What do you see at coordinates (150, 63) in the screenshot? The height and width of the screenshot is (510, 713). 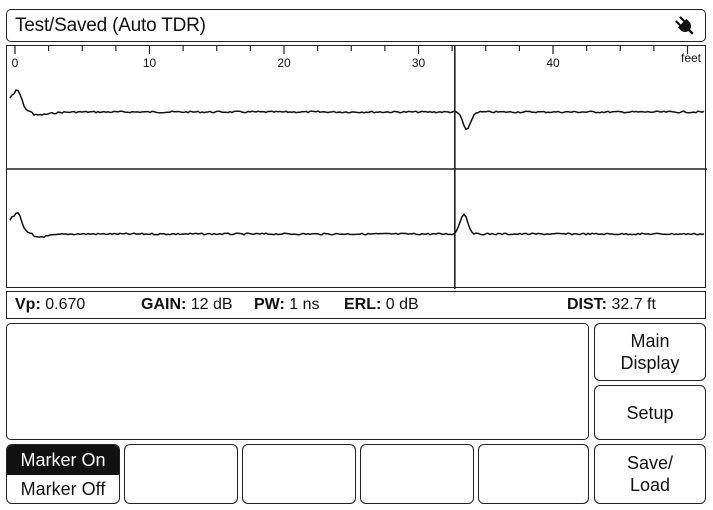 I see `tick-label: 10` at bounding box center [150, 63].